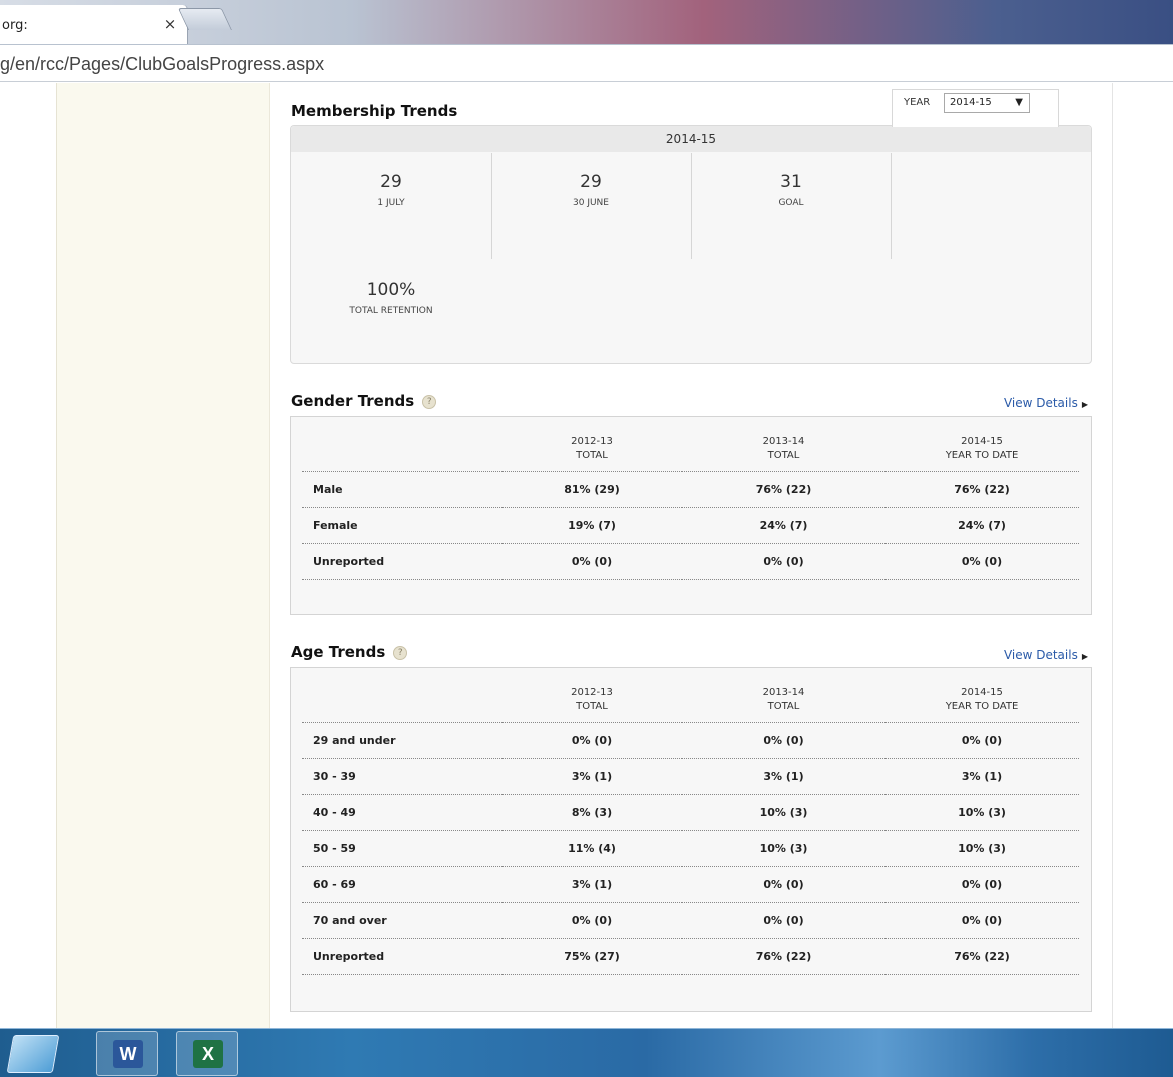  Describe the element at coordinates (402, 525) in the screenshot. I see `row-label: Female` at that location.